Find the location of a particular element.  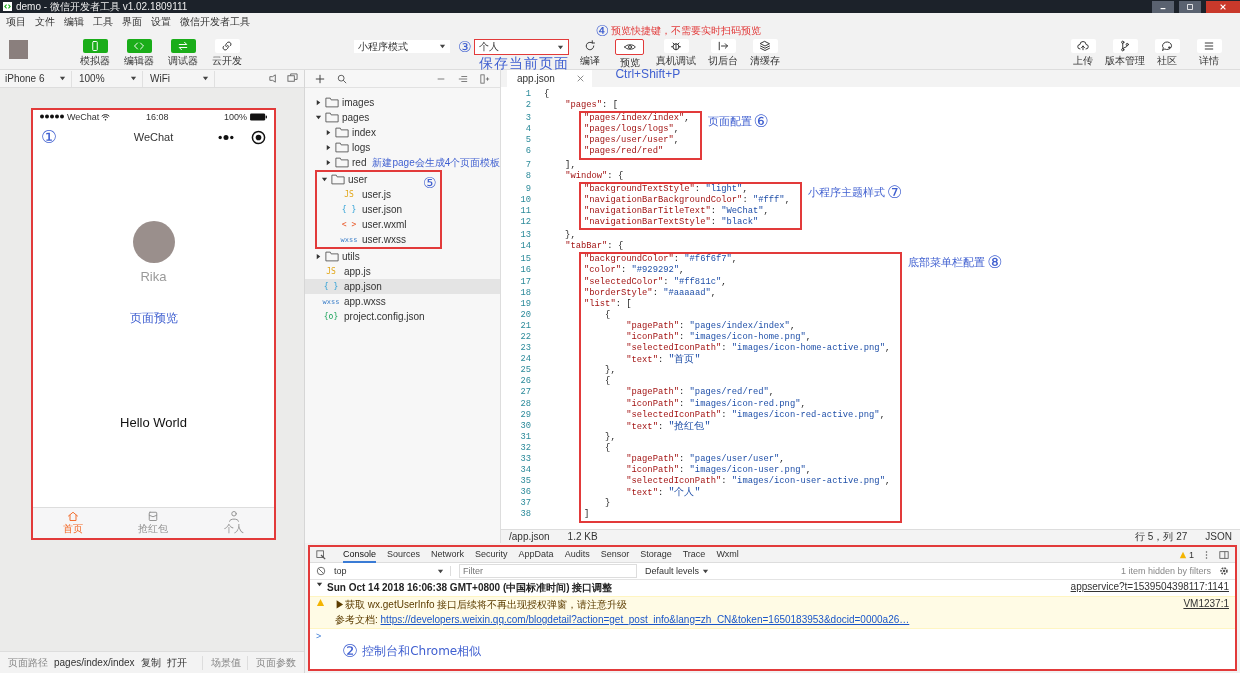

more-icon is located at coordinates (226, 137).